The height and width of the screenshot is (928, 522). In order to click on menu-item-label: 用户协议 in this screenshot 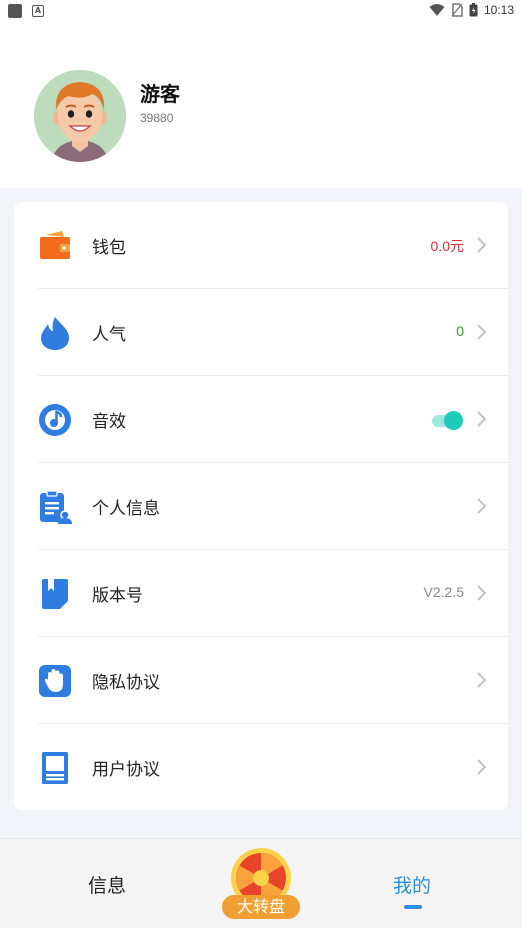, I will do `click(126, 770)`.